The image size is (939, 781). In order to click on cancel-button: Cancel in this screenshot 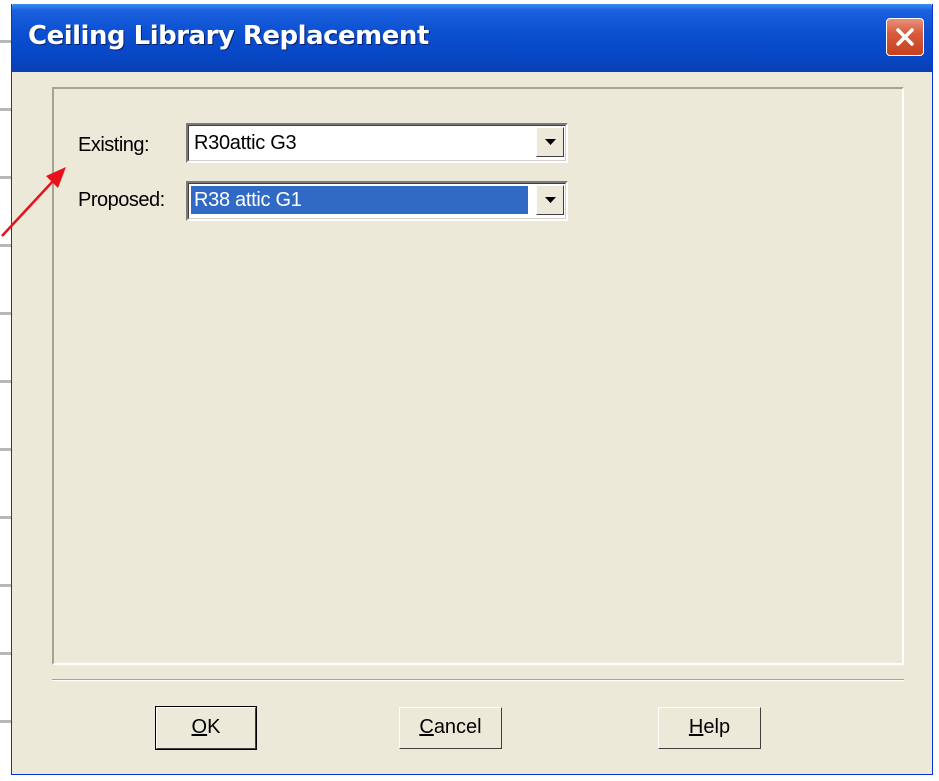, I will do `click(450, 728)`.